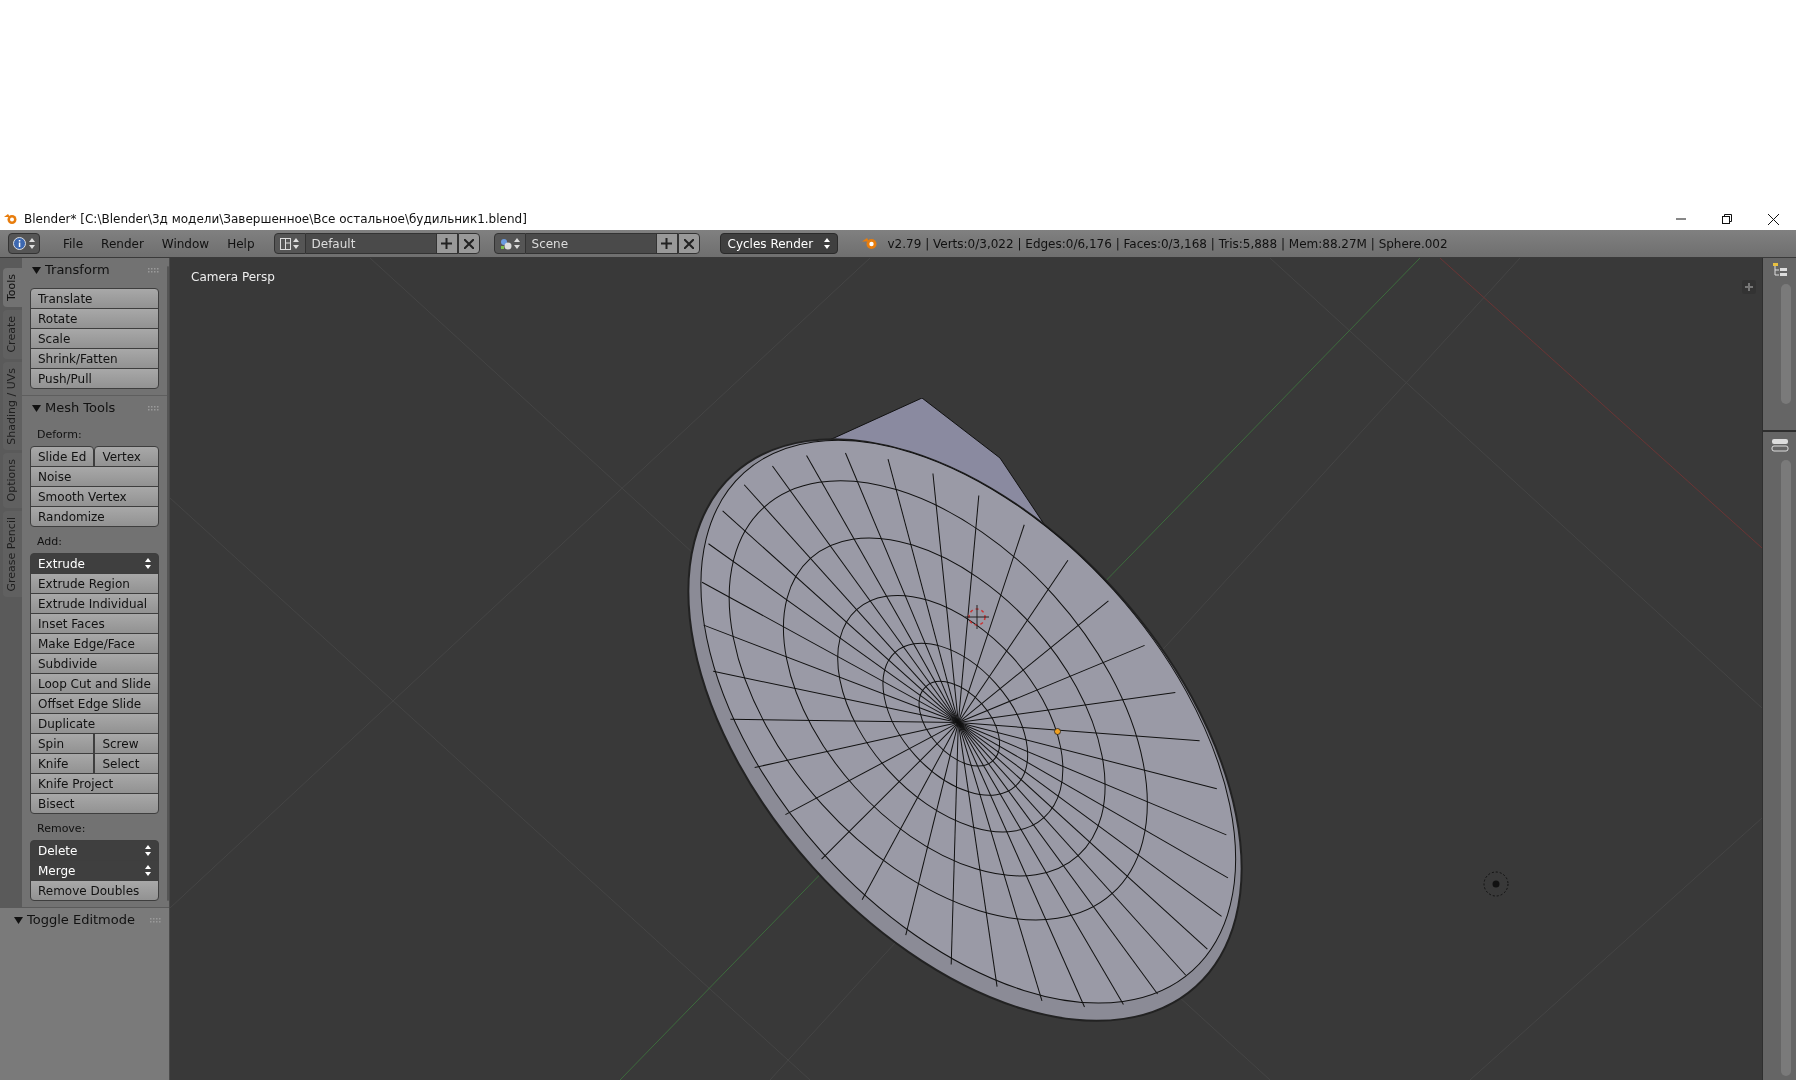  I want to click on tool-button: Smooth Vertex, so click(94, 496).